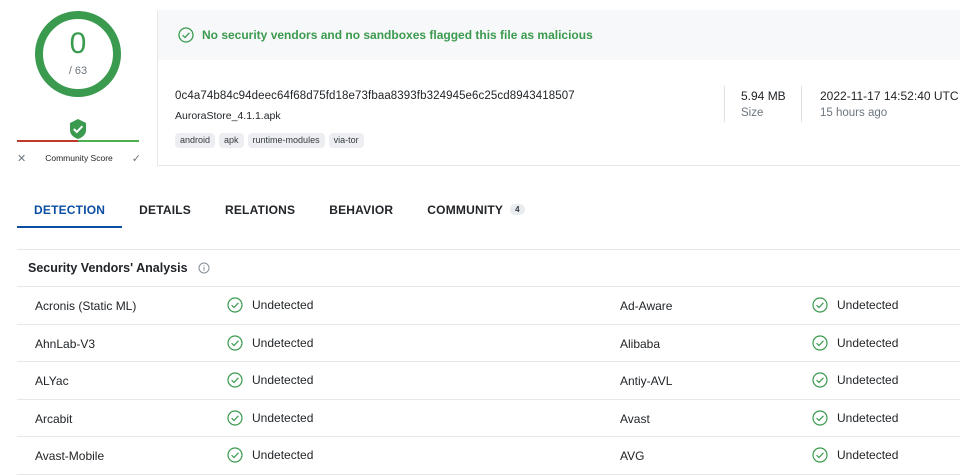 The width and height of the screenshot is (960, 475). What do you see at coordinates (752, 113) in the screenshot?
I see `file-size-label: Size` at bounding box center [752, 113].